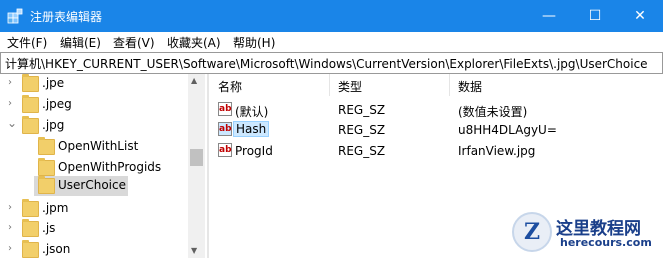 The image size is (663, 260). Describe the element at coordinates (252, 112) in the screenshot. I see `value-name: (默认)` at that location.